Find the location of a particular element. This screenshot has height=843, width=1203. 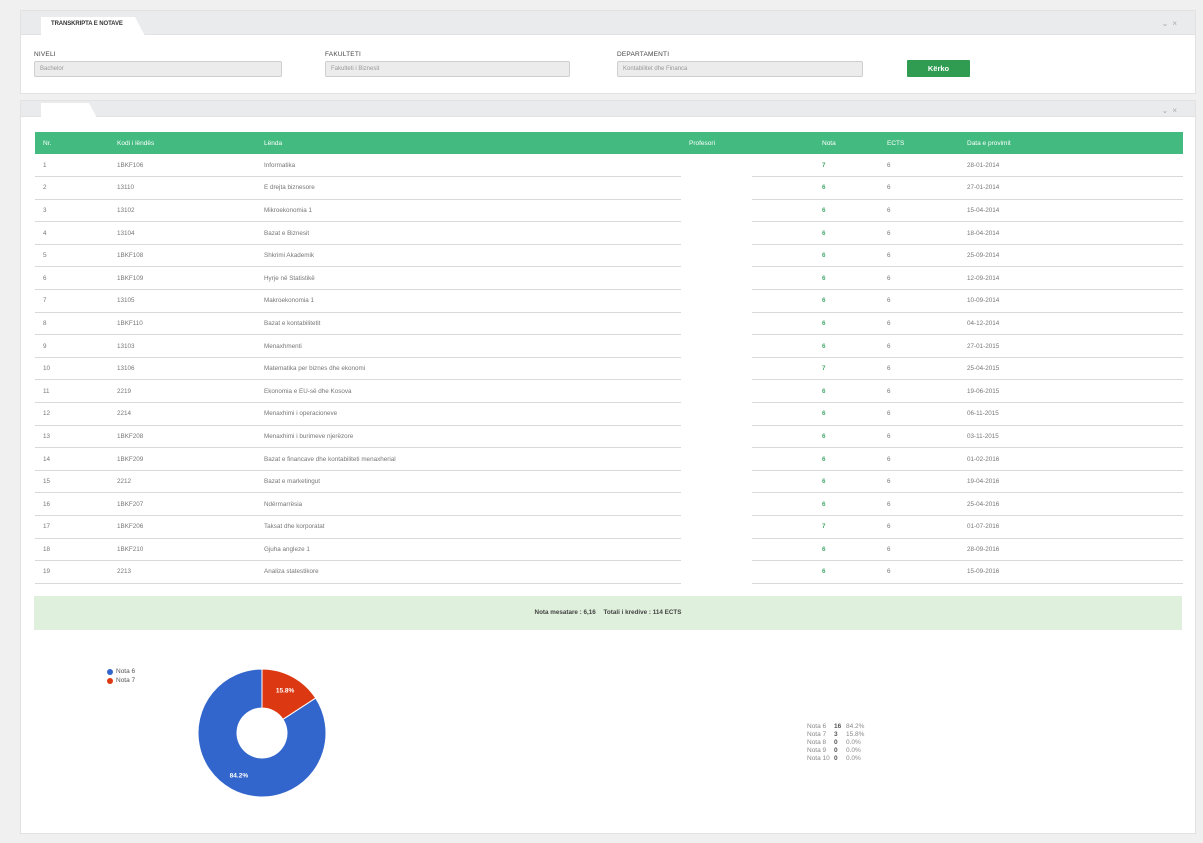

table-row: 6 1BKF109 Hyrje në Statistikë 6 6 12-09-2014 is located at coordinates (609, 278).